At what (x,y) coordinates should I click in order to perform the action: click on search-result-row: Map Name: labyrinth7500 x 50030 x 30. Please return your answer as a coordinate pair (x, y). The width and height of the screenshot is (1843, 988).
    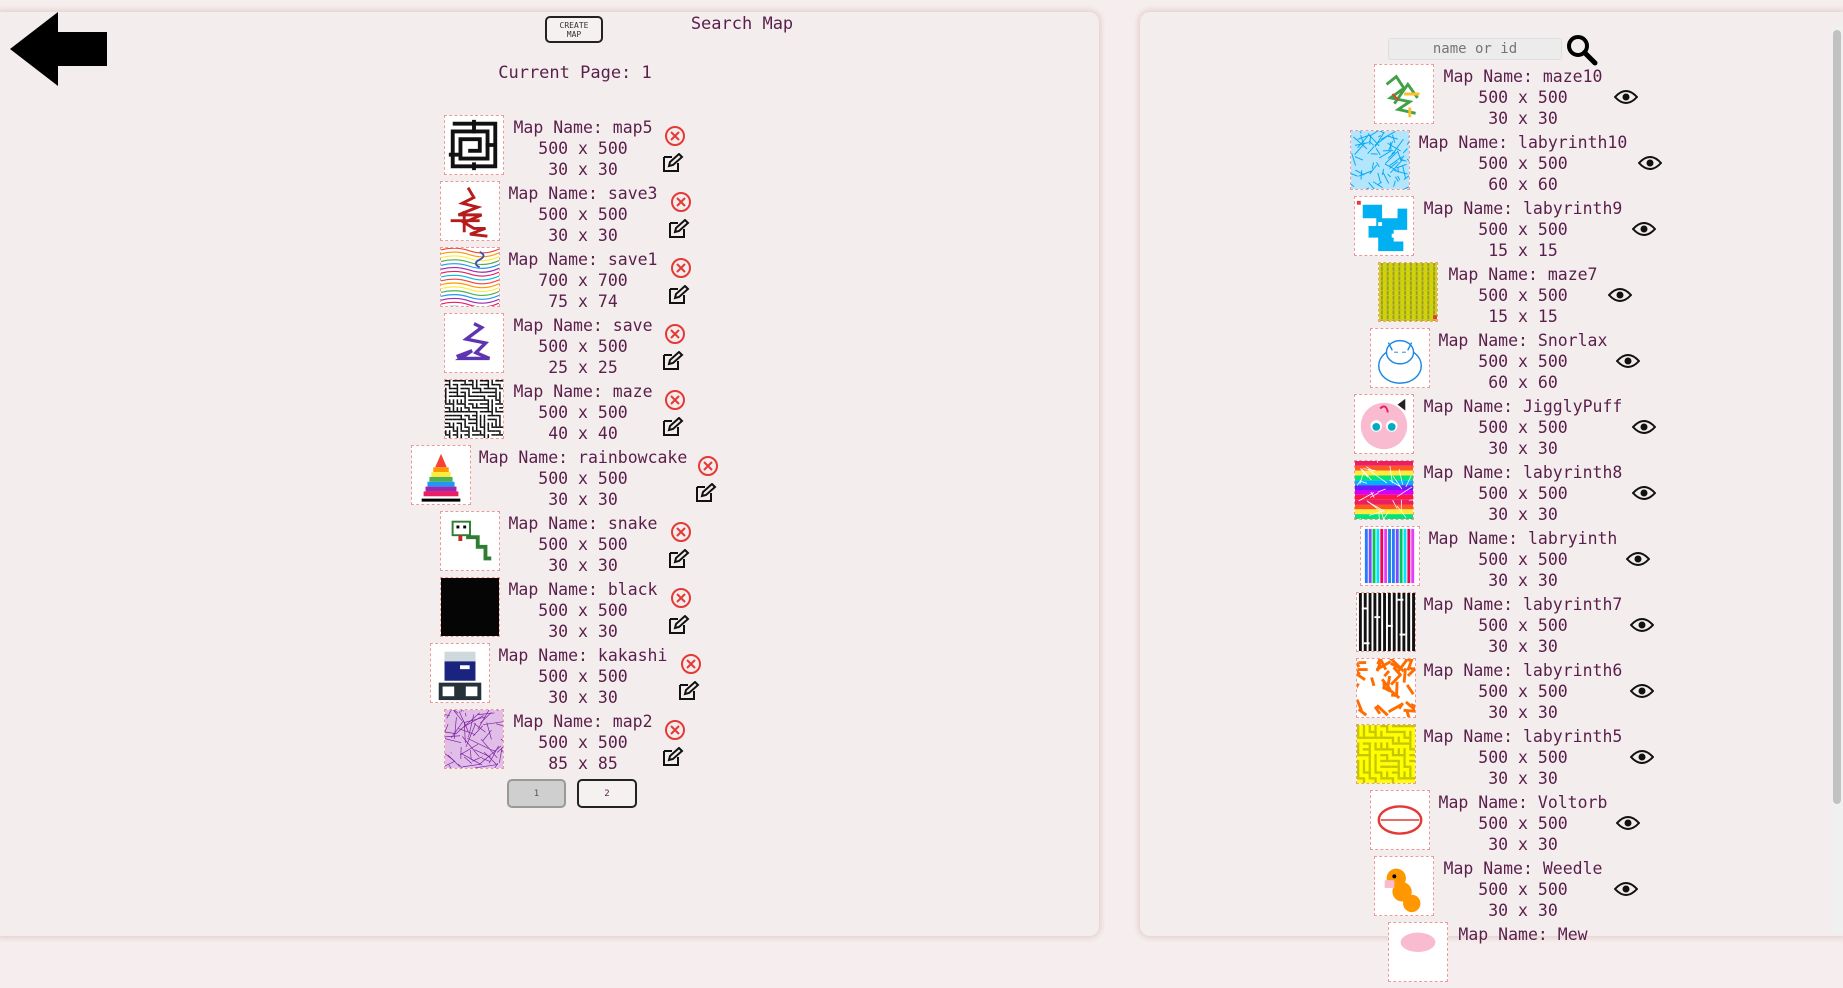
    Looking at the image, I should click on (921, 625).